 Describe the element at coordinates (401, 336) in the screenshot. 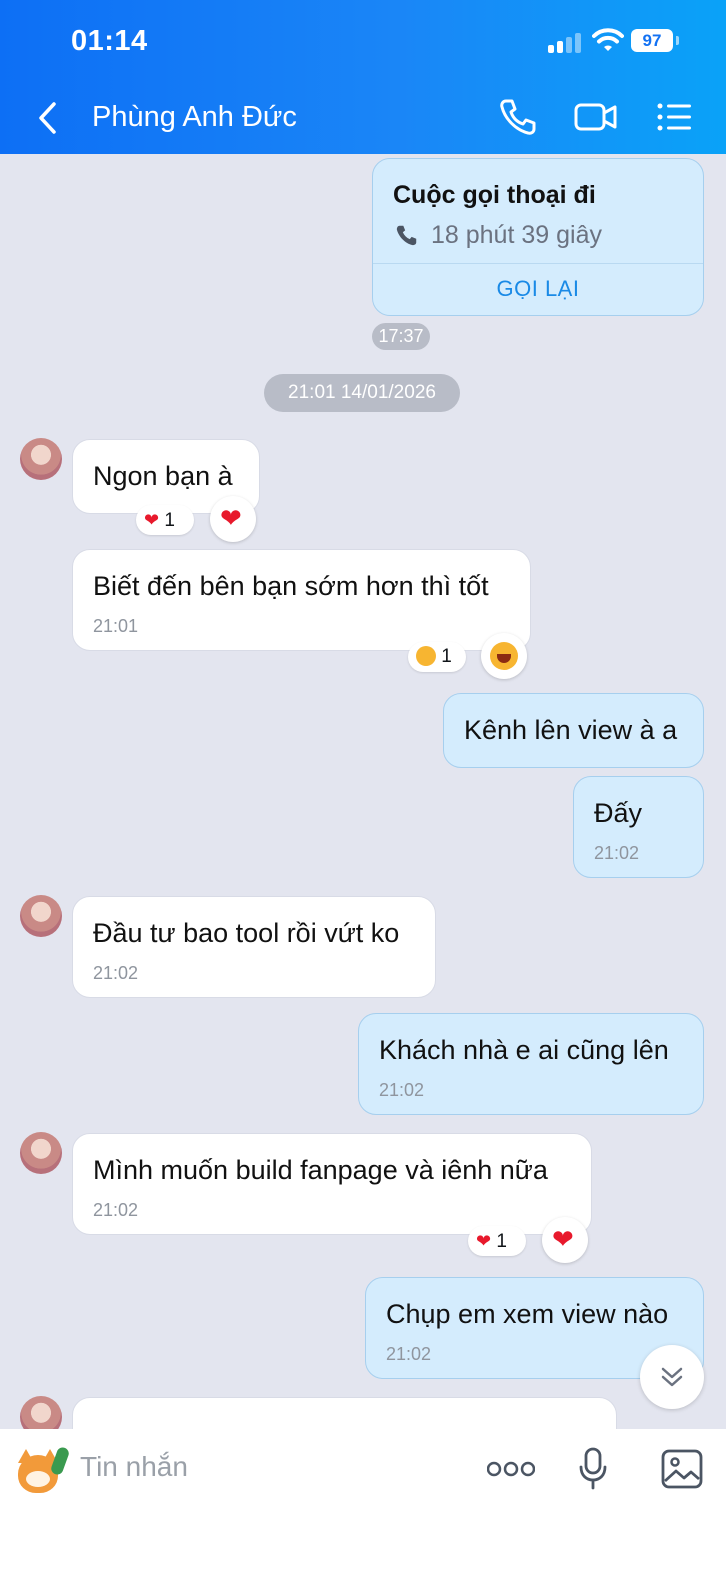

I see `call-time-badge: 17:37` at that location.